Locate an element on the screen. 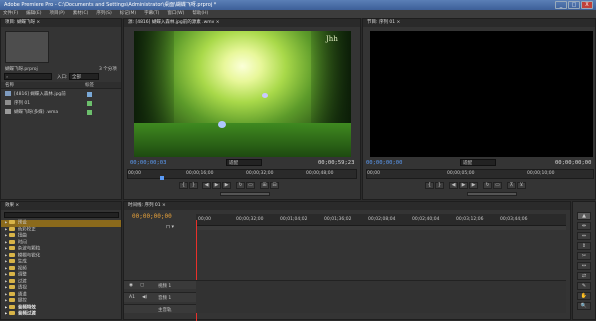 The width and height of the screenshot is (596, 321). tool-button: 🔍 is located at coordinates (584, 306).